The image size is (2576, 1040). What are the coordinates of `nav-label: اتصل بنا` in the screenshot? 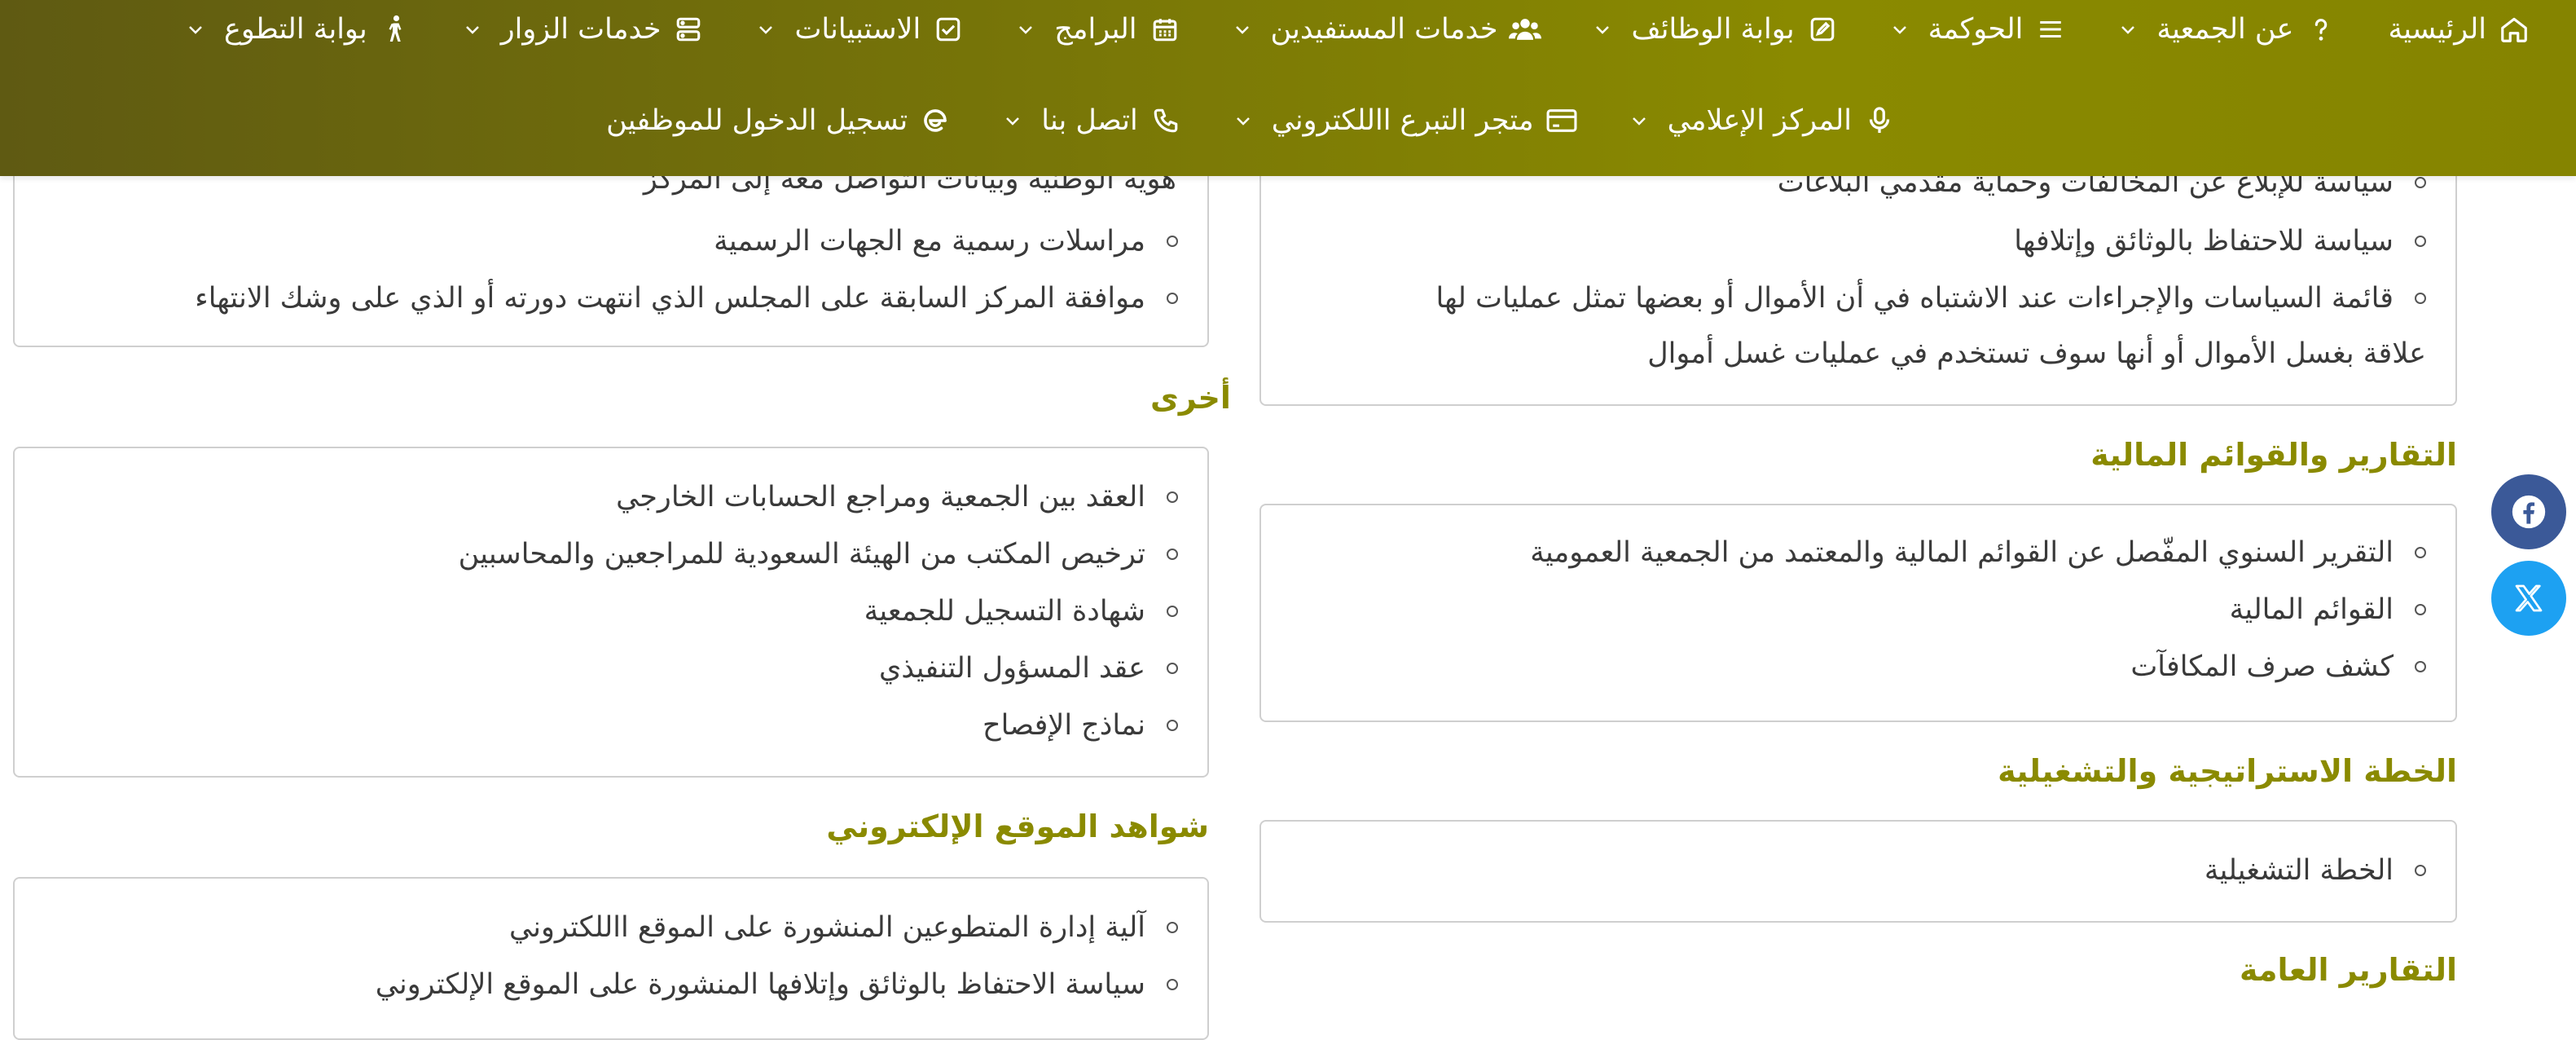 It's located at (1089, 121).